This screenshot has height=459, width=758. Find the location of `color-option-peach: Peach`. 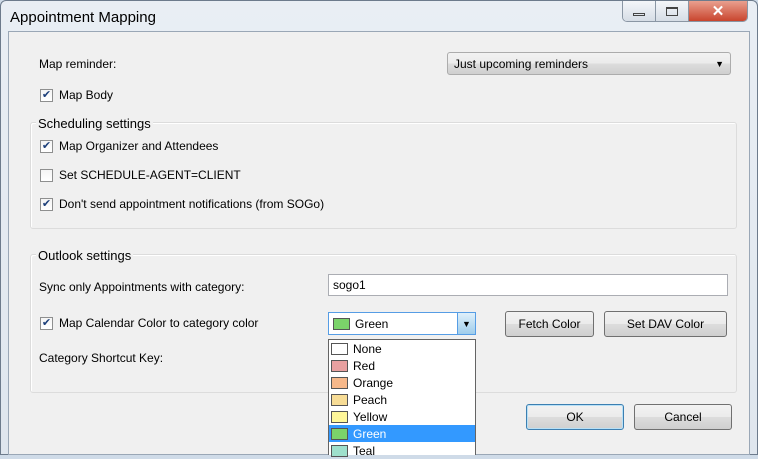

color-option-peach: Peach is located at coordinates (402, 399).